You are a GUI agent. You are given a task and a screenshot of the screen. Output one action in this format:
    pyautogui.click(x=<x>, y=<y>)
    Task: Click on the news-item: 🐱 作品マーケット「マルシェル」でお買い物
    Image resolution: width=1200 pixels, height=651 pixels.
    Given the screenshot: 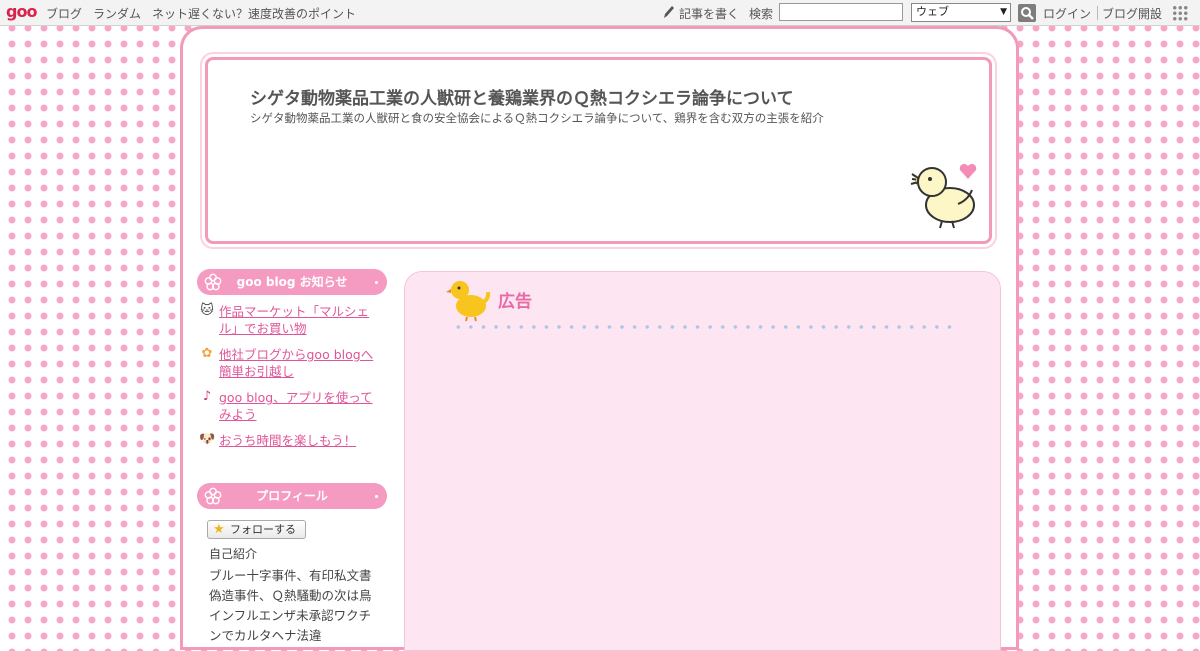 What is the action you would take?
    pyautogui.click(x=289, y=320)
    